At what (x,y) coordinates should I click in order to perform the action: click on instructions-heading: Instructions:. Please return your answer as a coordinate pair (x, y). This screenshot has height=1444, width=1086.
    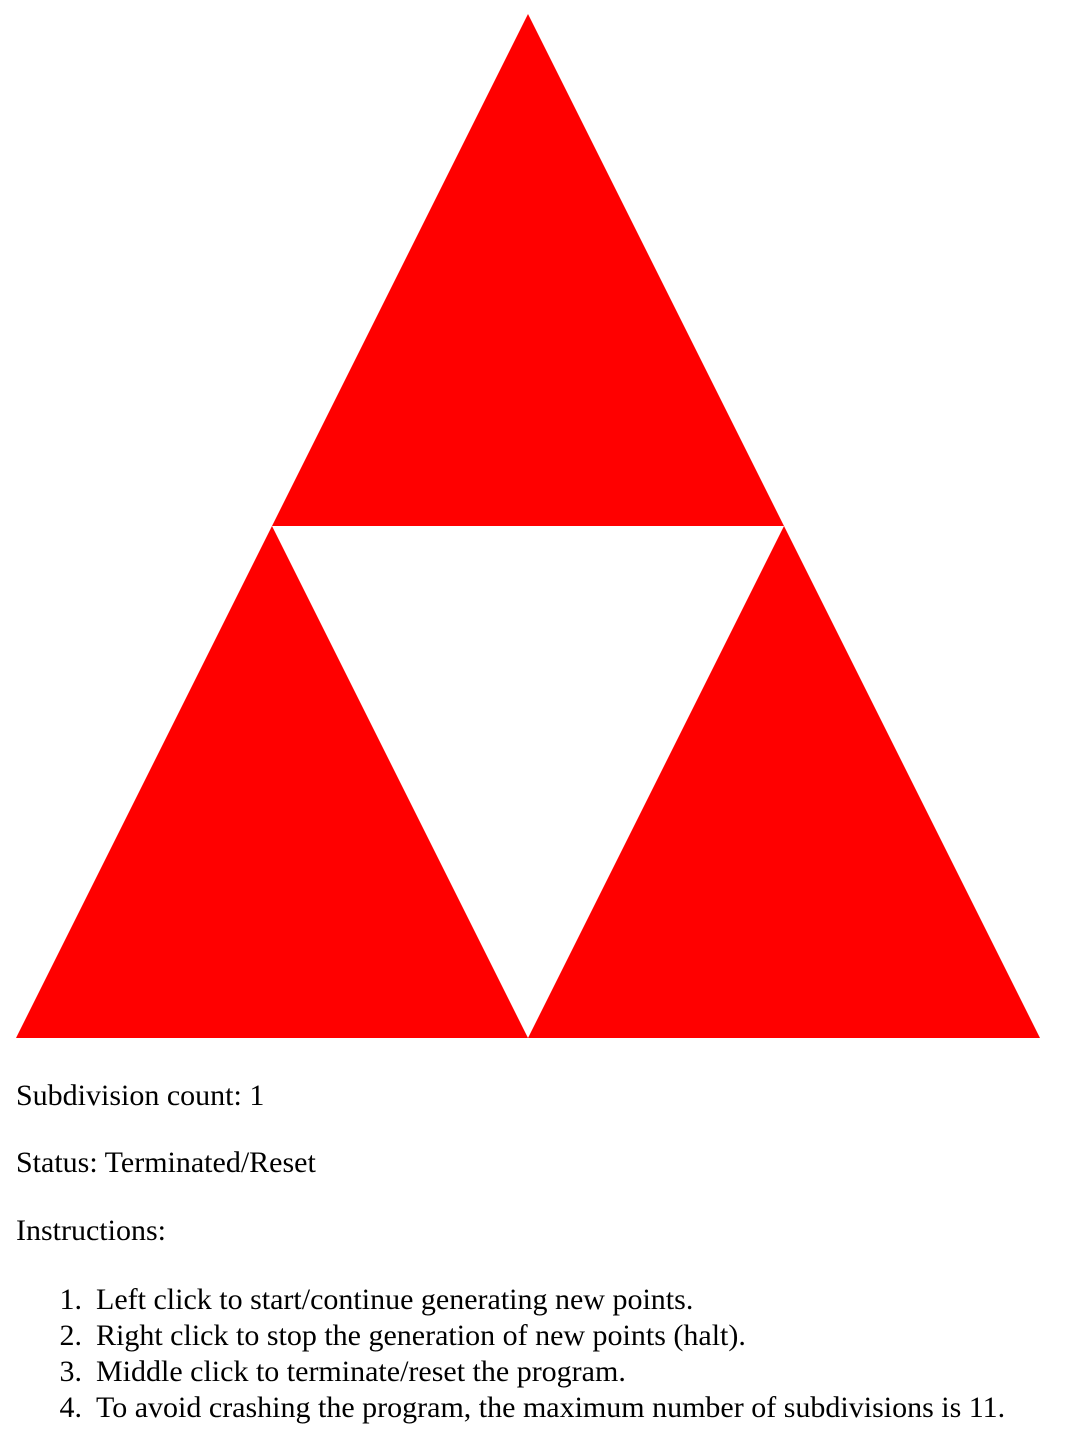
    Looking at the image, I should click on (91, 1230).